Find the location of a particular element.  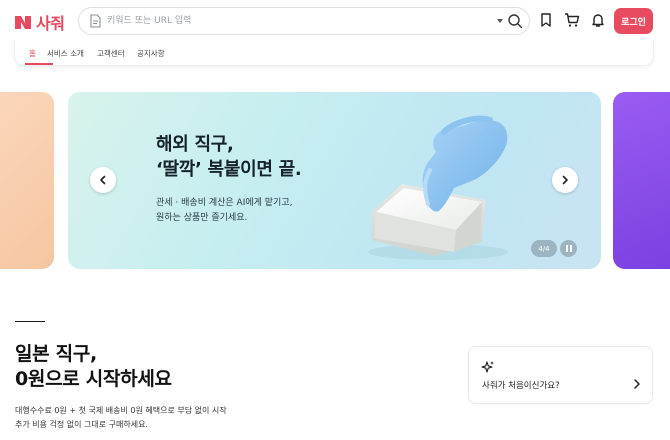

slide-counter: 4/4 is located at coordinates (544, 248).